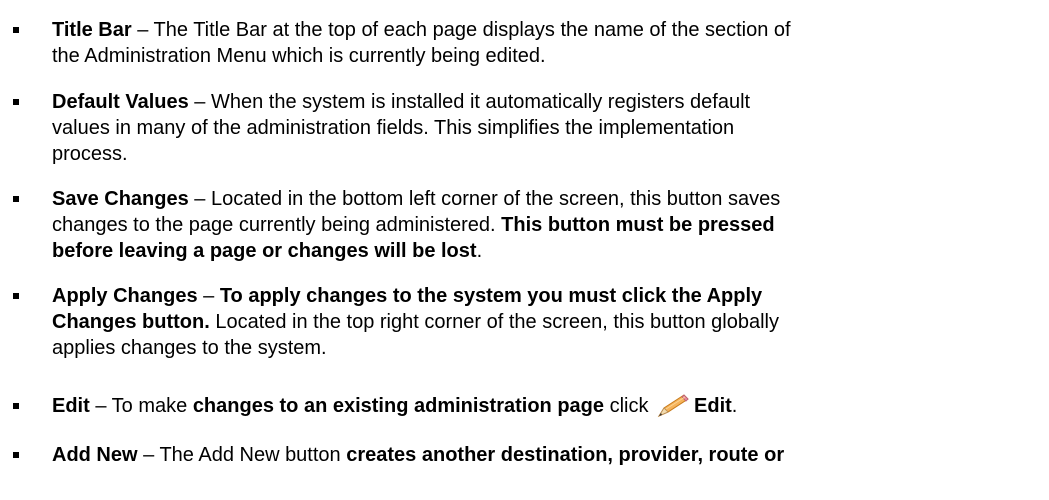  What do you see at coordinates (125, 296) in the screenshot?
I see `term: Apply Changes` at bounding box center [125, 296].